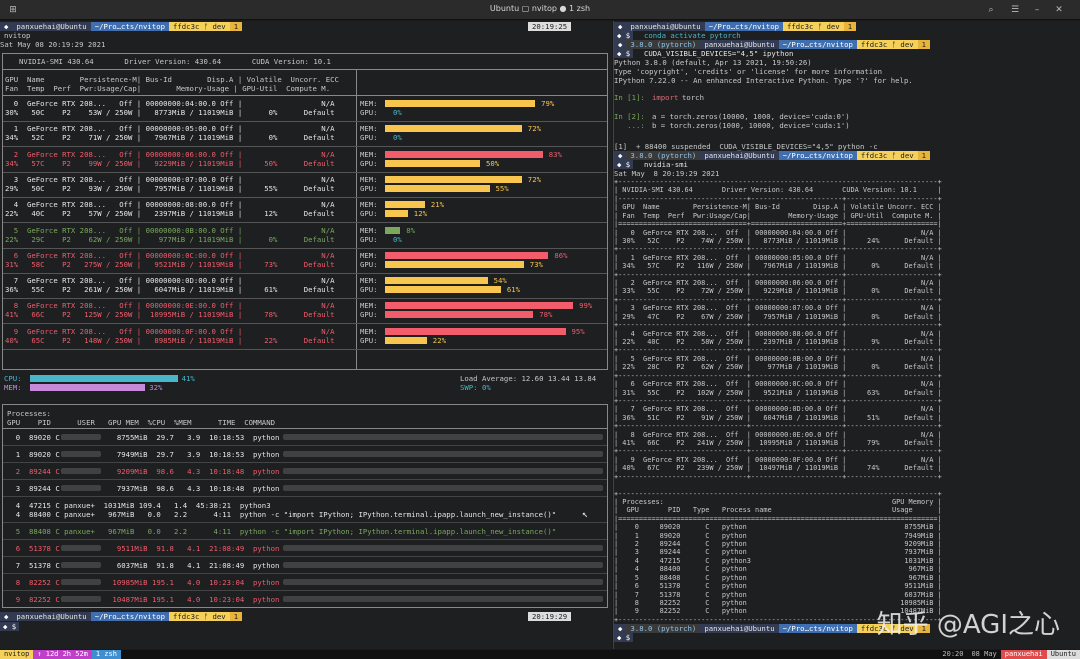  Describe the element at coordinates (437, 205) in the screenshot. I see `mem-usage-percent: 21%` at that location.